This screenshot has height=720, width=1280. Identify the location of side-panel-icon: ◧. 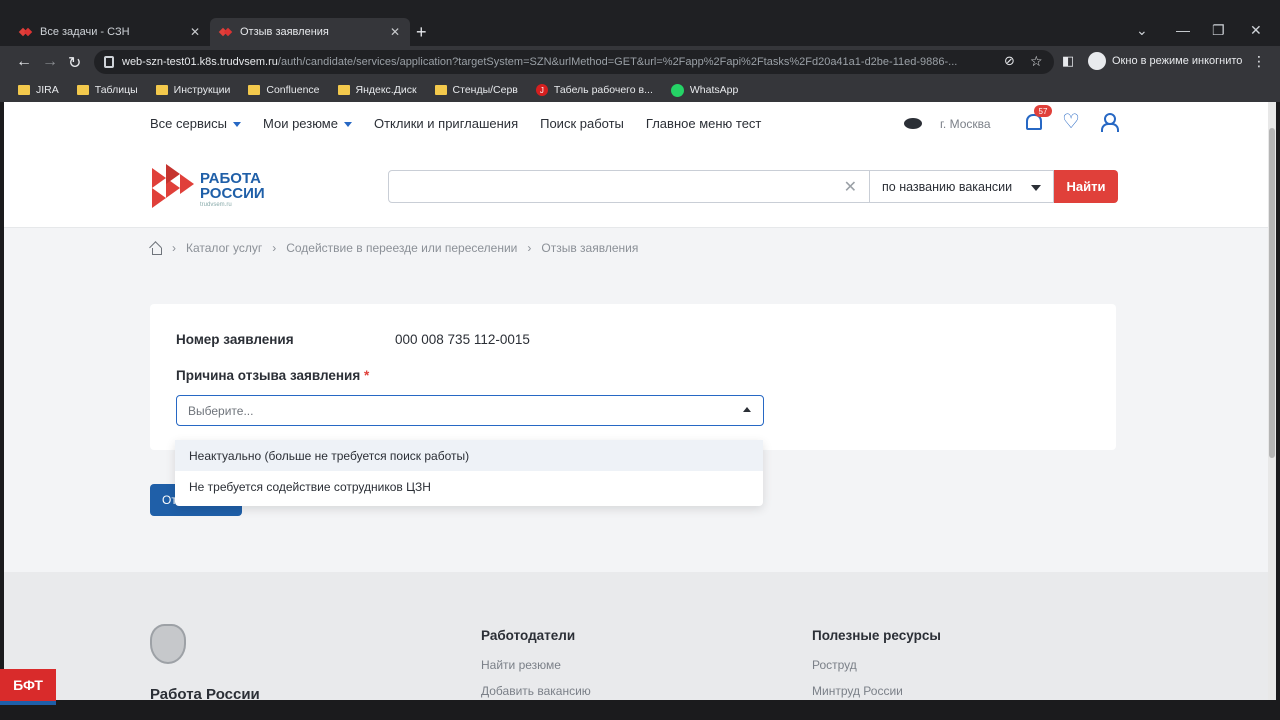
(1068, 61).